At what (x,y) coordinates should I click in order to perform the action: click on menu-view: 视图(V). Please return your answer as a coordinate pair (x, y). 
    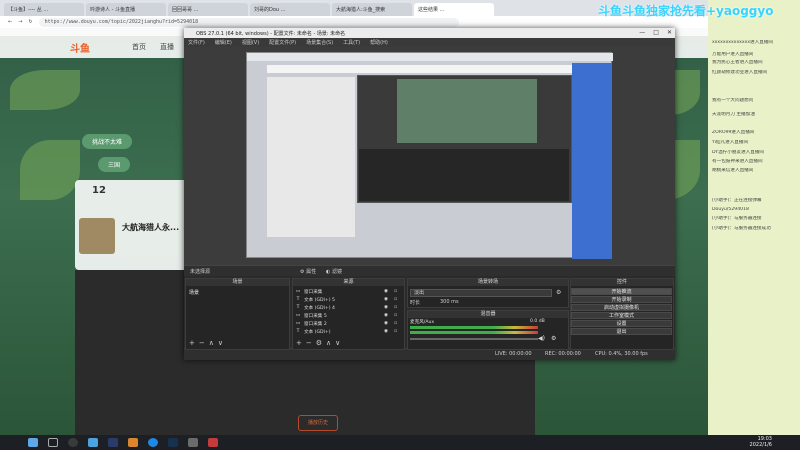
    Looking at the image, I should click on (250, 43).